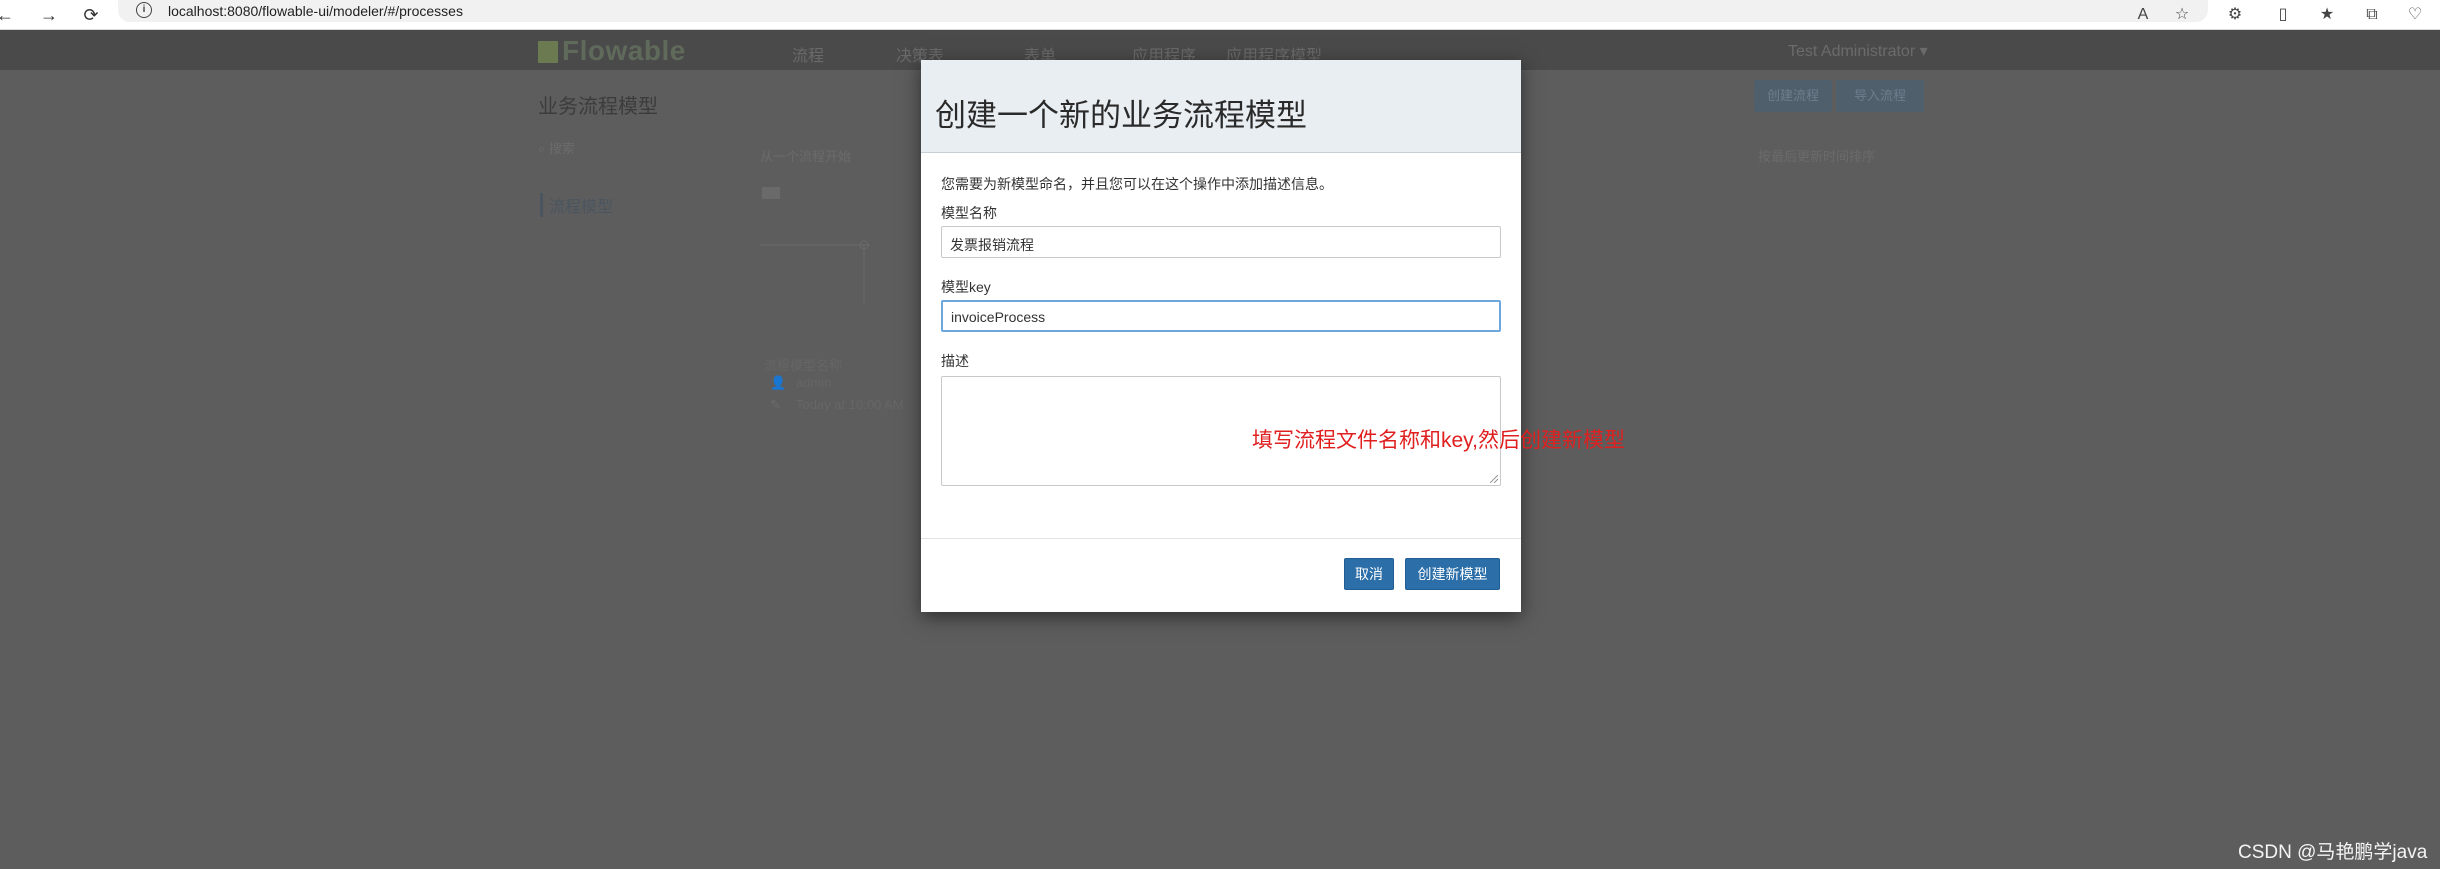 The width and height of the screenshot is (2440, 869). What do you see at coordinates (850, 404) in the screenshot?
I see `process-model-date: Today at 10:00 AM` at bounding box center [850, 404].